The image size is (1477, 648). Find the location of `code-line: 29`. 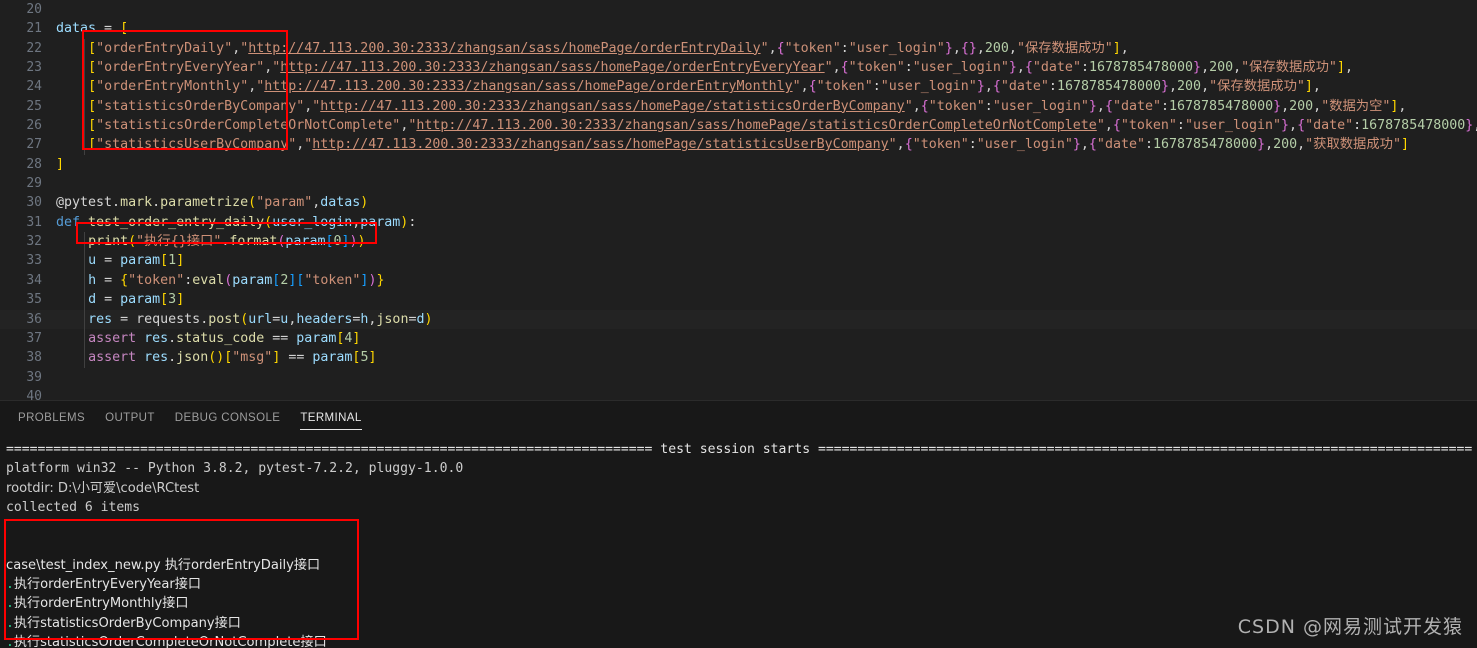

code-line: 29 is located at coordinates (738, 183).